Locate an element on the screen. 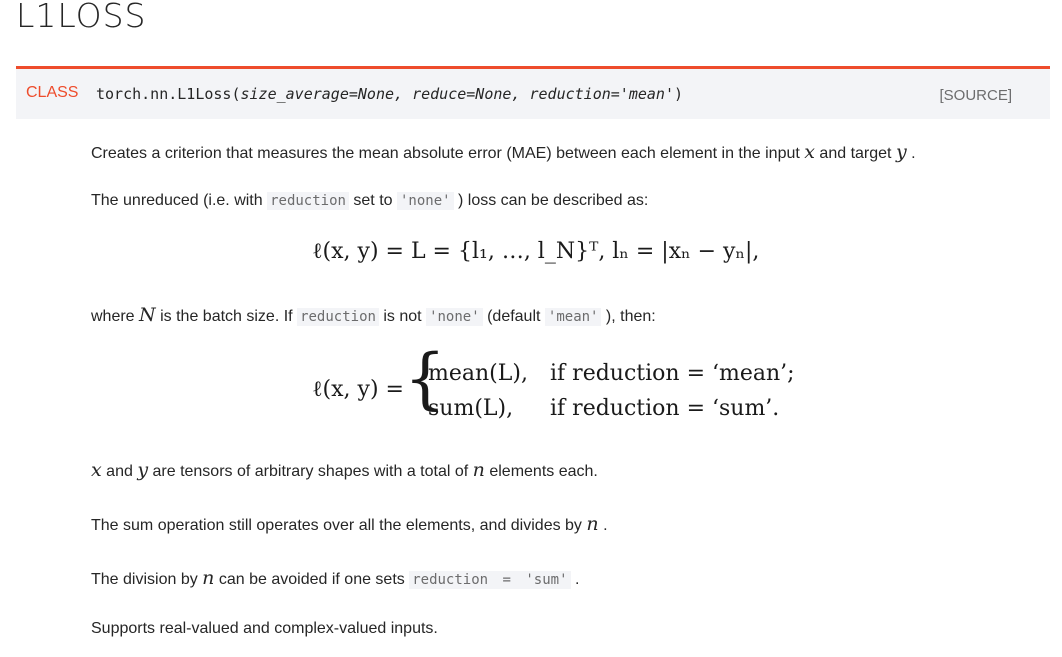  signature-close: ) is located at coordinates (678, 94).